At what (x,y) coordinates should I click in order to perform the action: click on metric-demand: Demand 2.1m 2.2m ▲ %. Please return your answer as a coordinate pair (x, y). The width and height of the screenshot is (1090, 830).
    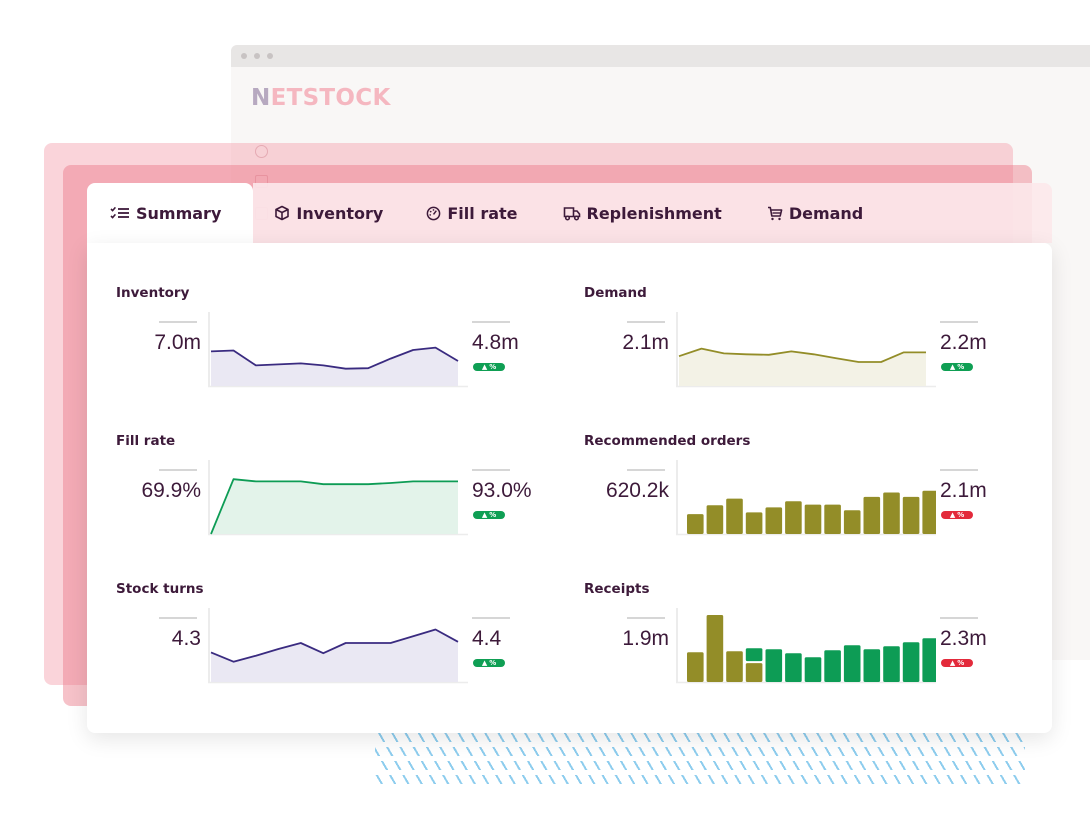
    Looking at the image, I should click on (794, 345).